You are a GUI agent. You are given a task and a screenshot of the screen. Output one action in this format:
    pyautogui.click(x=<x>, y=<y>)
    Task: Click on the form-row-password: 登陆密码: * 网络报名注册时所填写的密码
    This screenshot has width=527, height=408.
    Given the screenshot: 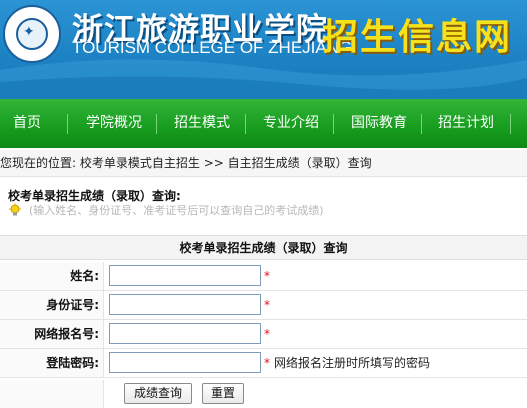 What is the action you would take?
    pyautogui.click(x=263, y=363)
    